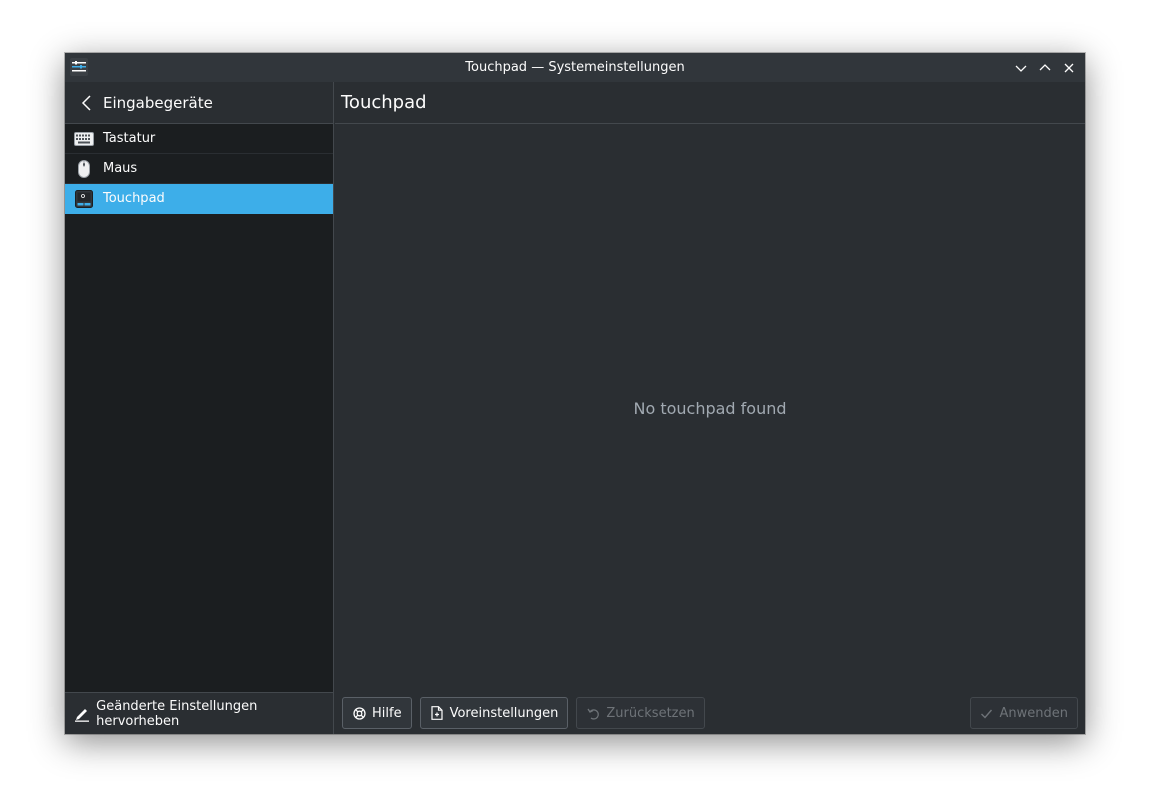  I want to click on chevron-down-icon, so click(1021, 68).